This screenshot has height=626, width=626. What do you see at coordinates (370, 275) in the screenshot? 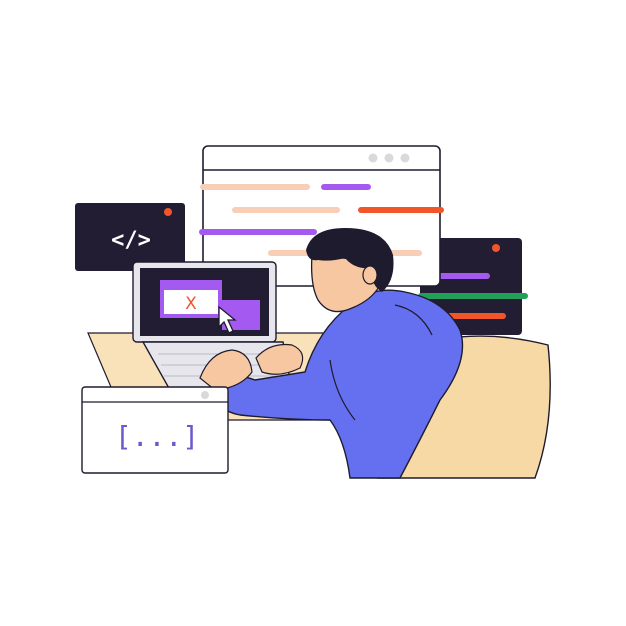
I see `ear` at bounding box center [370, 275].